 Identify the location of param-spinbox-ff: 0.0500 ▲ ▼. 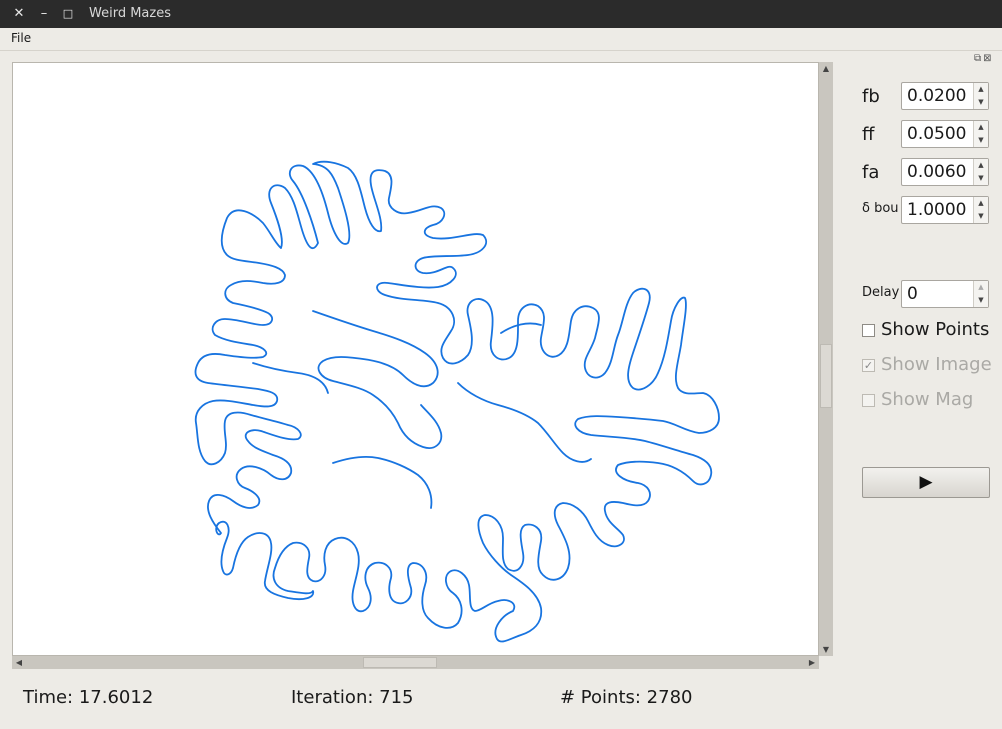
(945, 134).